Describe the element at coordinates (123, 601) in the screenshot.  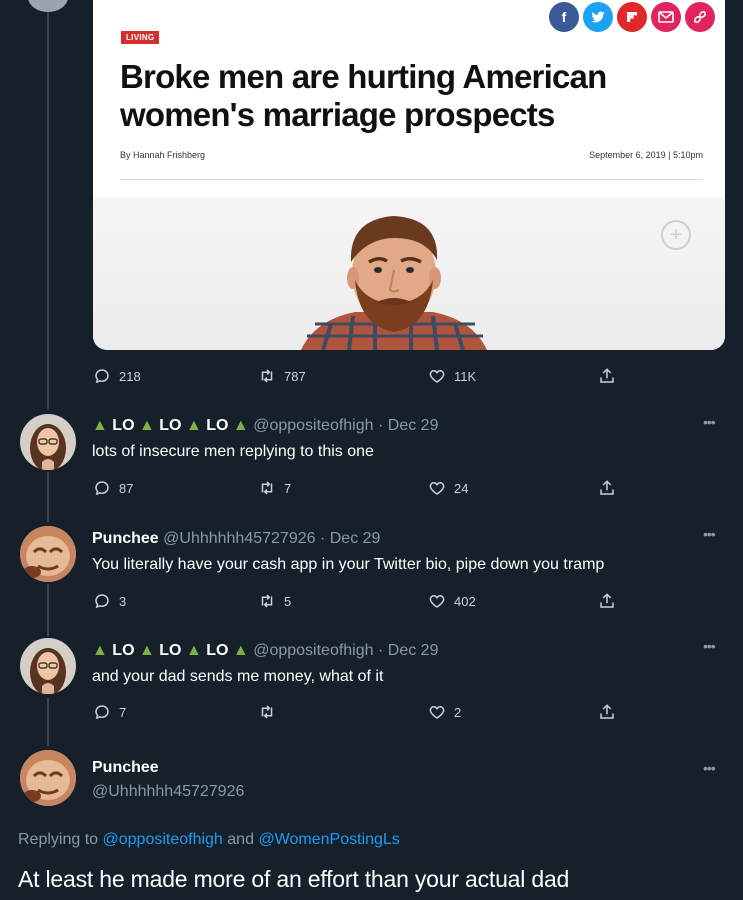
I see `reply-count: 3` at that location.